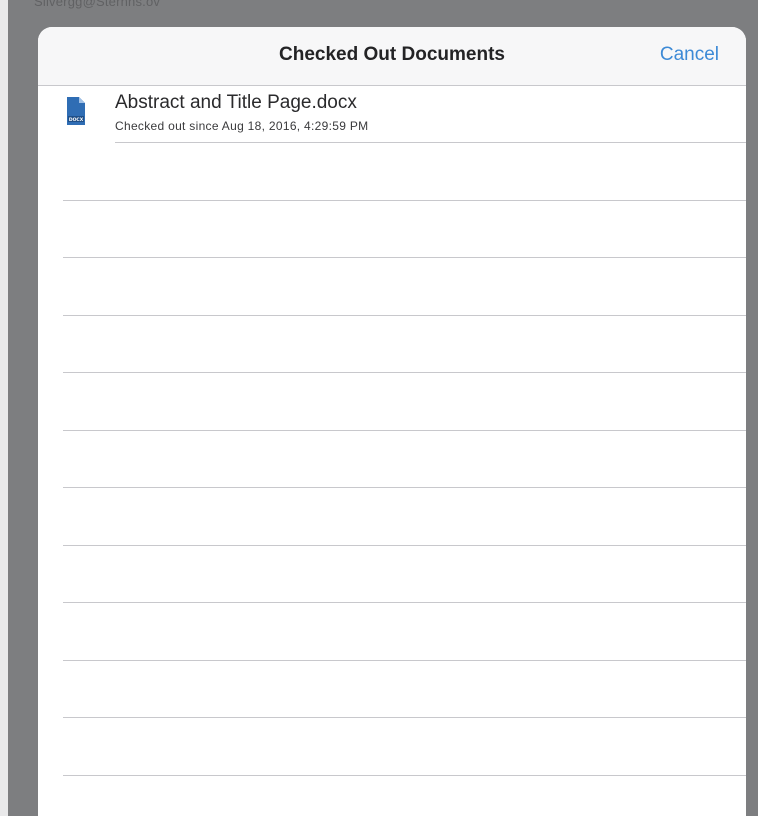 The height and width of the screenshot is (827, 758). Describe the element at coordinates (97, 4) in the screenshot. I see `background-account-text: Silvergg@Sternhs.ov` at that location.